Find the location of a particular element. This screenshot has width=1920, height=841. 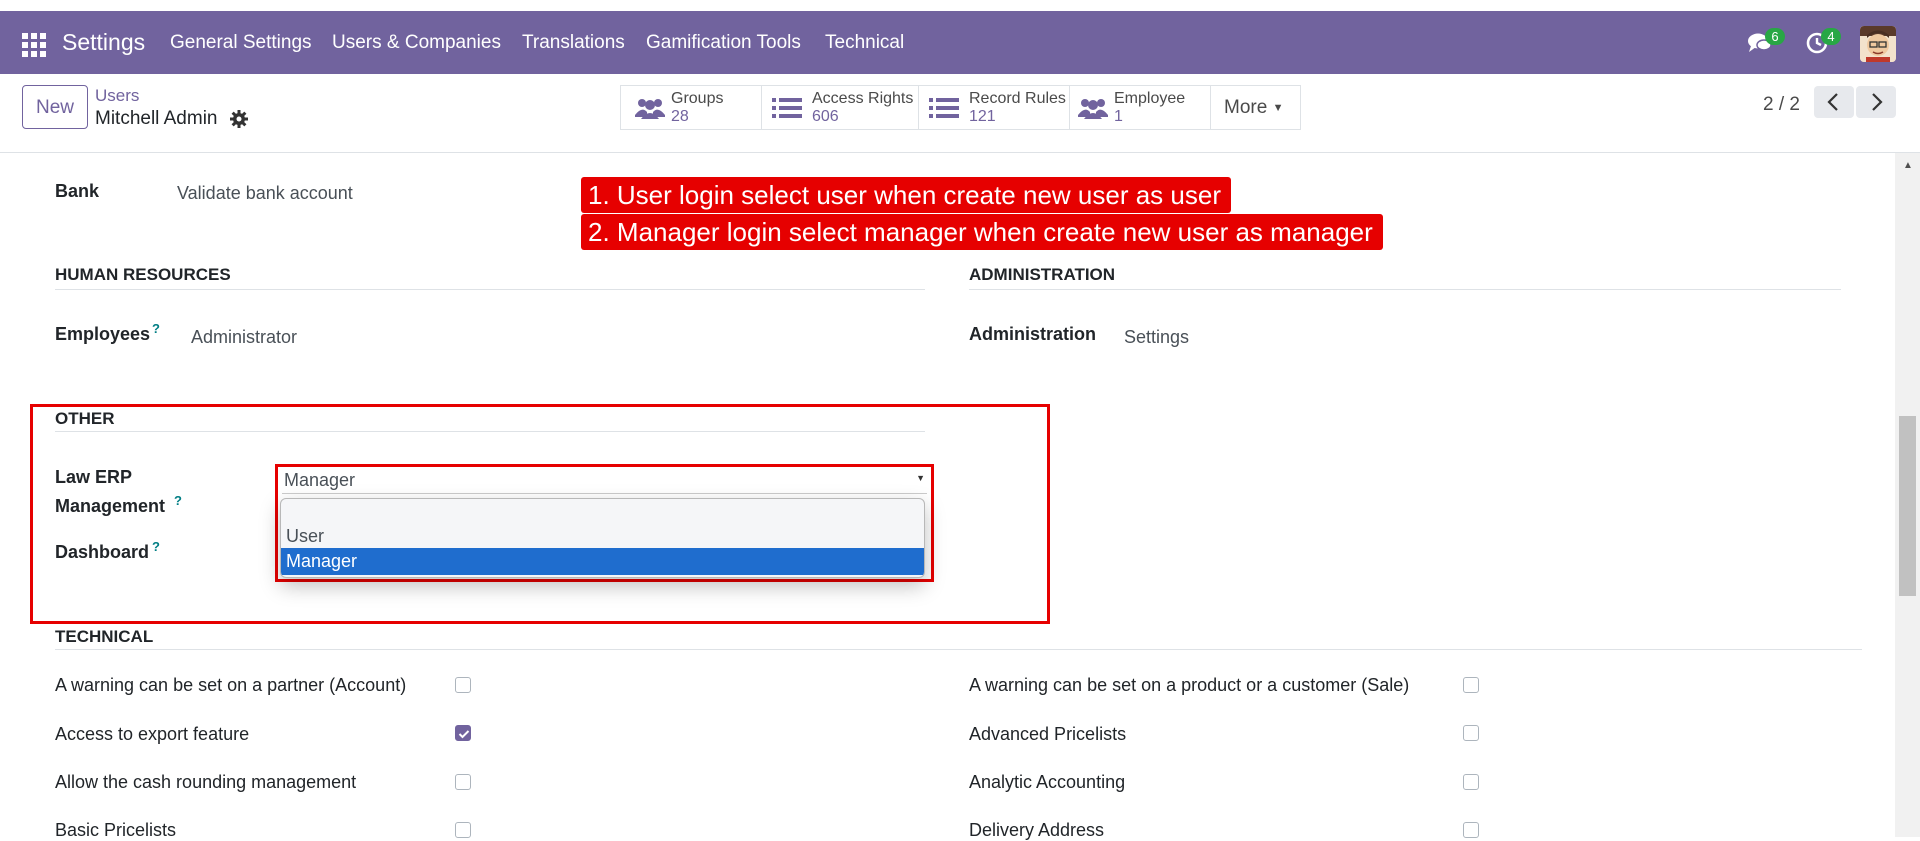

tech-right-label-2: Analytic Accounting is located at coordinates (1047, 782).